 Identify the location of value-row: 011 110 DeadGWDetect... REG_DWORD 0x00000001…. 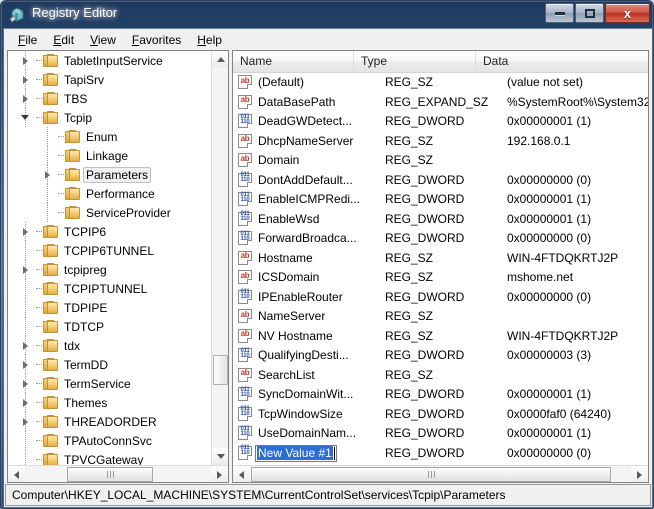
(440, 122).